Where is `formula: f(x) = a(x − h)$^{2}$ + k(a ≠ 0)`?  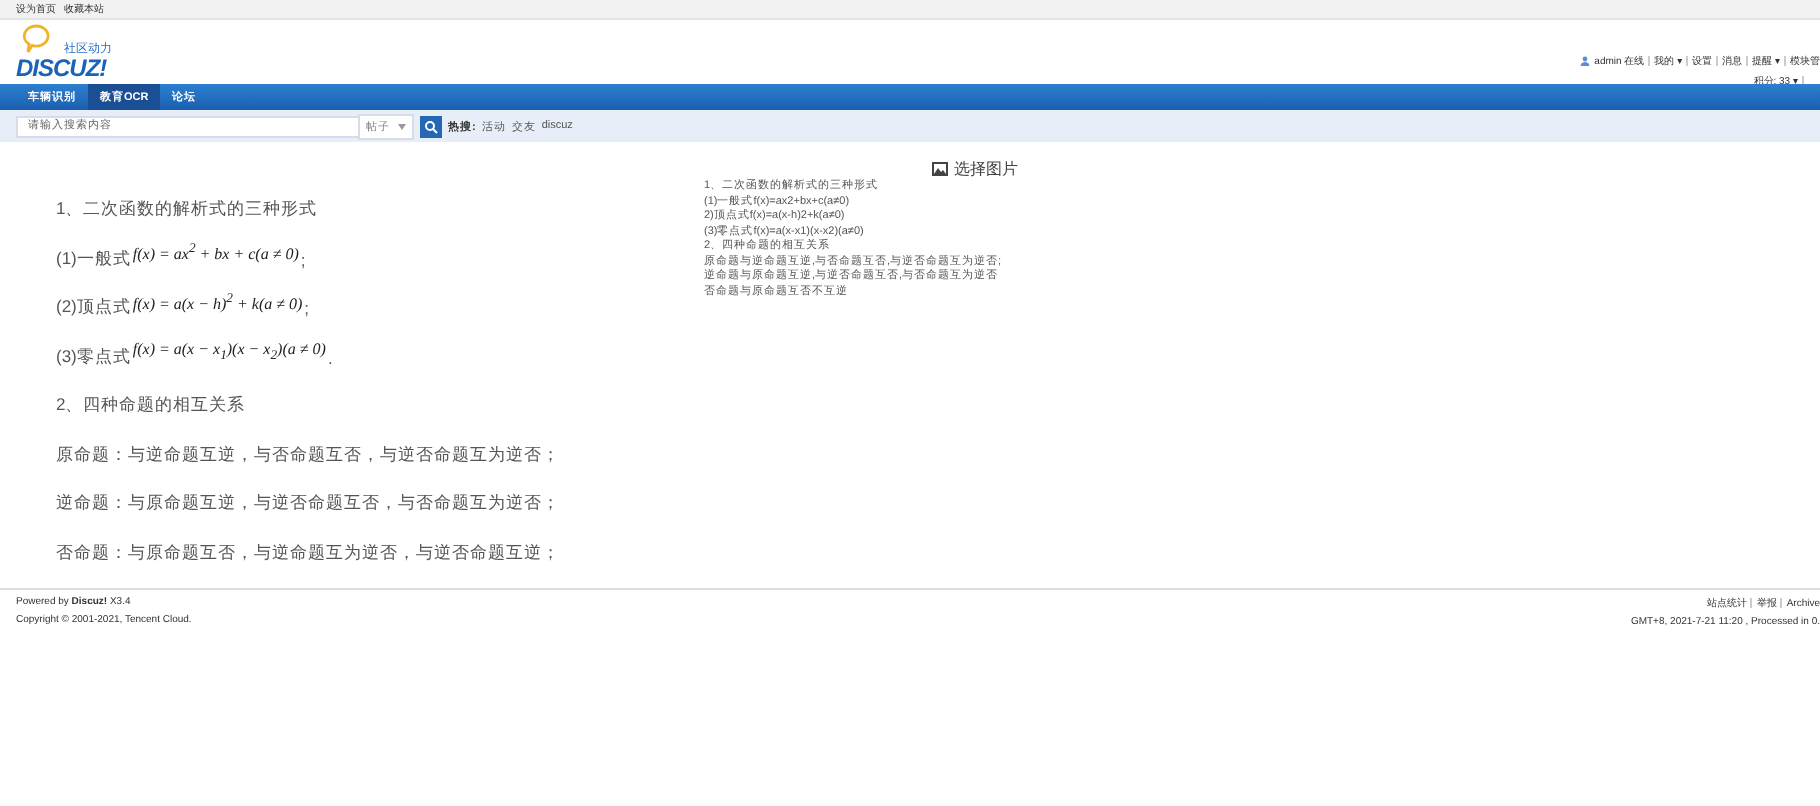
formula: f(x) = a(x − h)$^{2}$ + k(a ≠ 0) is located at coordinates (217, 302).